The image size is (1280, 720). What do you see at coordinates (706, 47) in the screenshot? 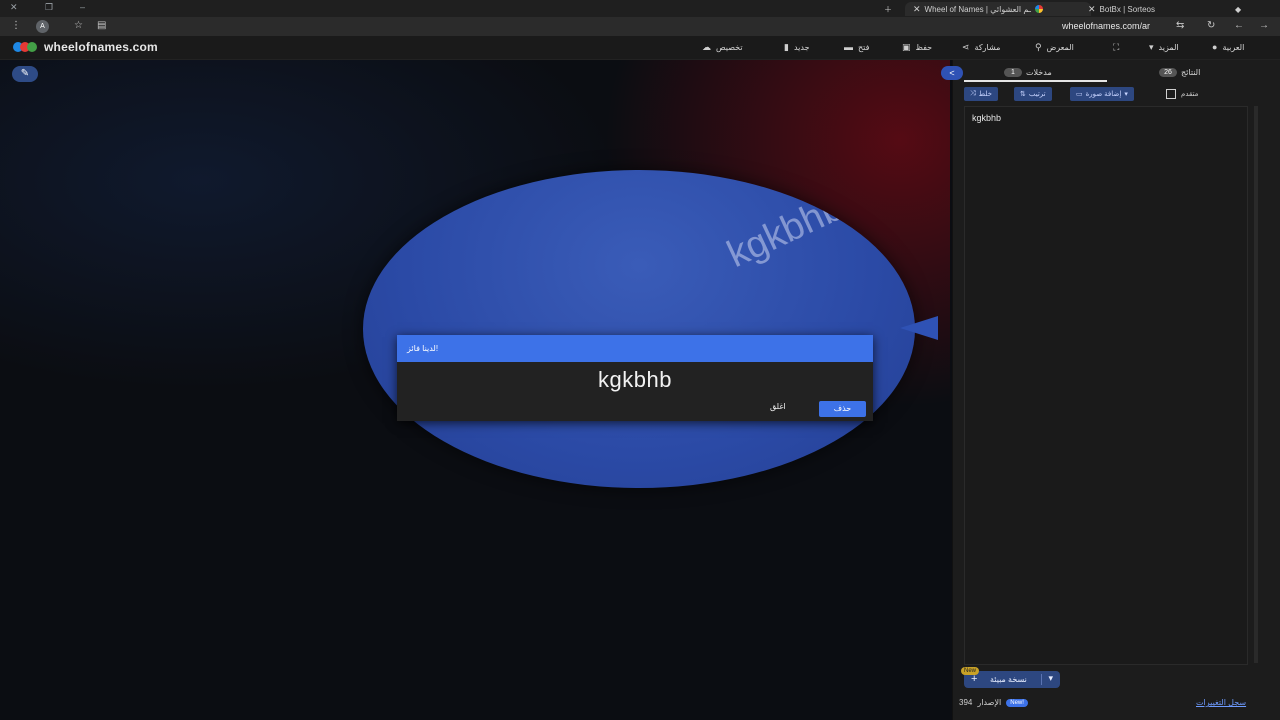
I see `palette-icon: ☁` at bounding box center [706, 47].